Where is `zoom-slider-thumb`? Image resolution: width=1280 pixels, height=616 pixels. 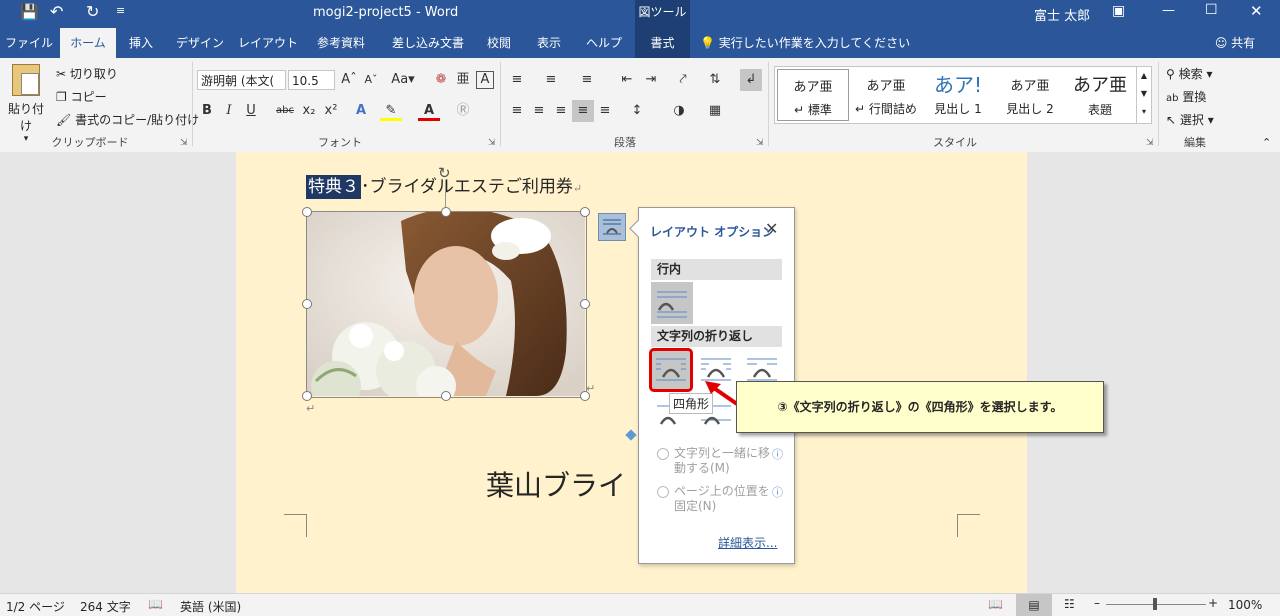
zoom-slider-thumb is located at coordinates (1155, 604).